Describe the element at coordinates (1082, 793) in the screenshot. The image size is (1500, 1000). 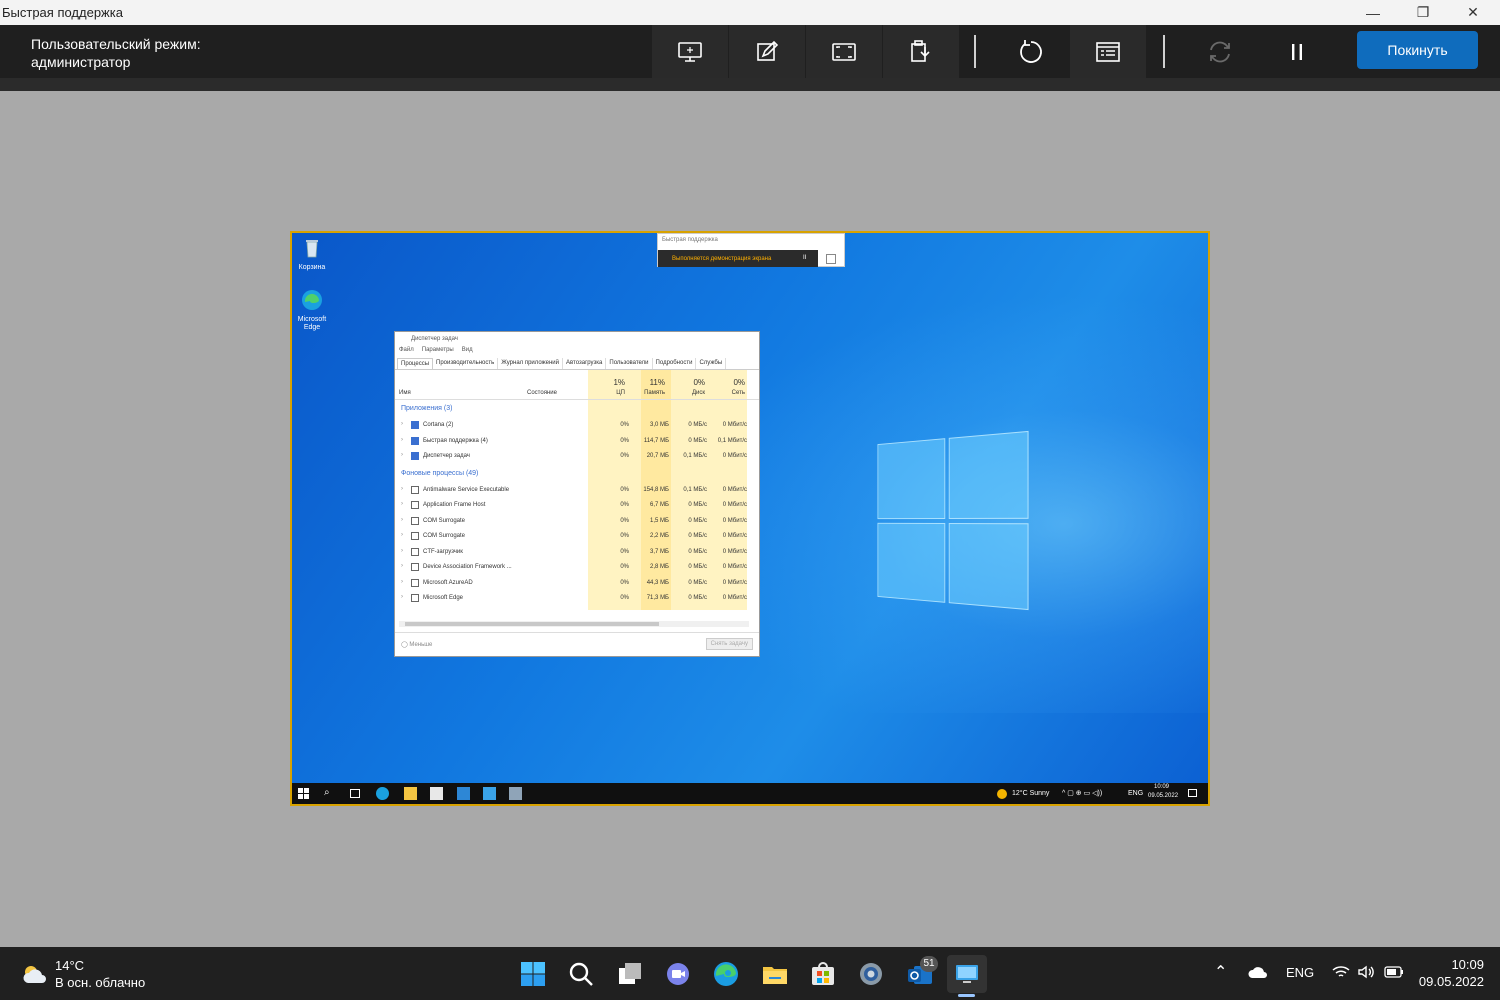
I see `remote-tray-icons: ^ ▢ ⊕ ▭ ◁))` at that location.